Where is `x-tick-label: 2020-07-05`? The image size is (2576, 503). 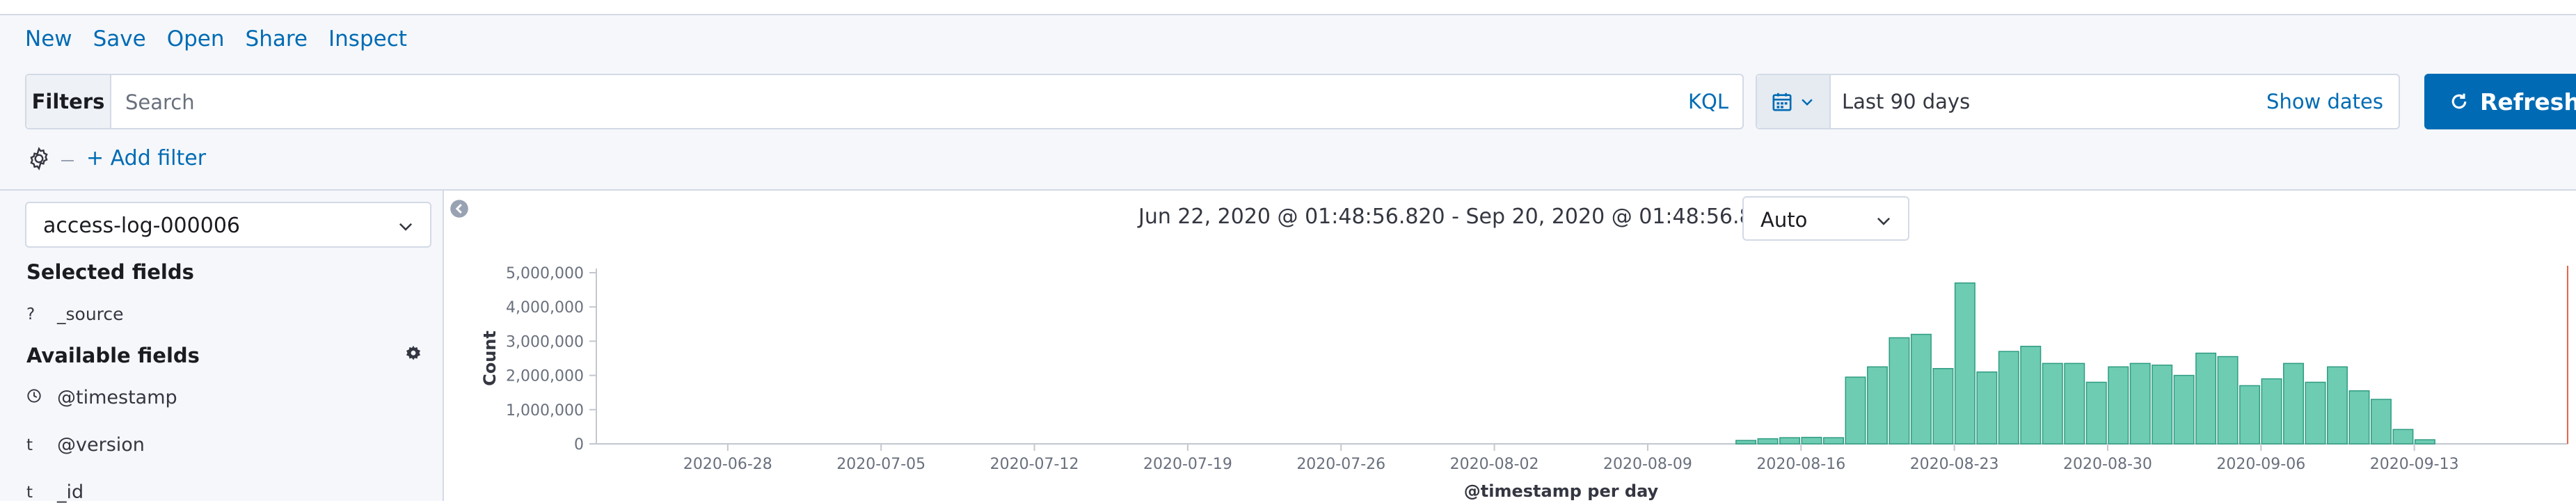
x-tick-label: 2020-07-05 is located at coordinates (880, 464).